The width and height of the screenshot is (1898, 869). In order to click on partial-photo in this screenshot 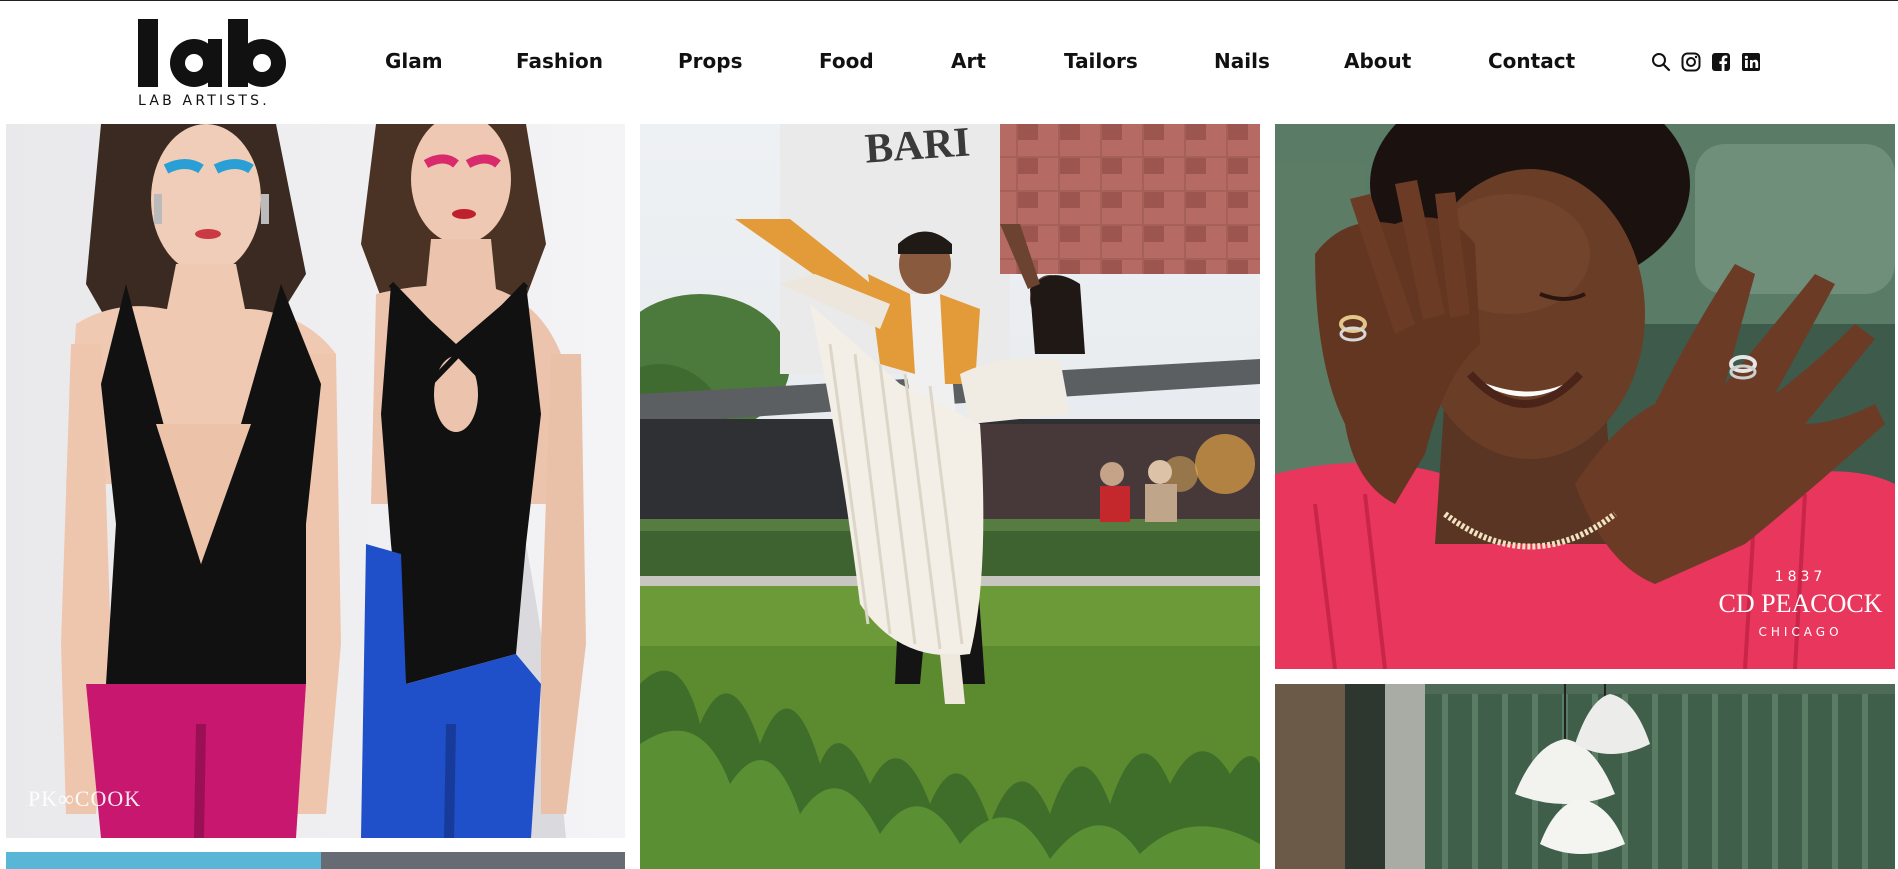, I will do `click(315, 860)`.